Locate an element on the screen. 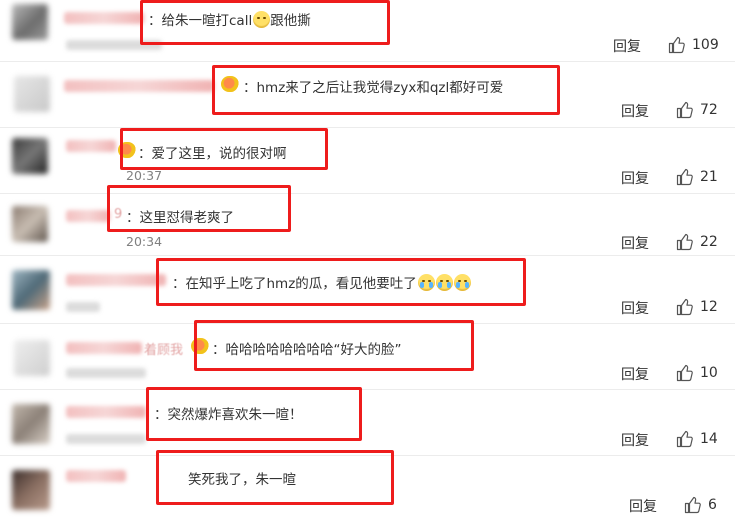  comment-text: ：给朱一暄打call 跟他撕 is located at coordinates (229, 19).